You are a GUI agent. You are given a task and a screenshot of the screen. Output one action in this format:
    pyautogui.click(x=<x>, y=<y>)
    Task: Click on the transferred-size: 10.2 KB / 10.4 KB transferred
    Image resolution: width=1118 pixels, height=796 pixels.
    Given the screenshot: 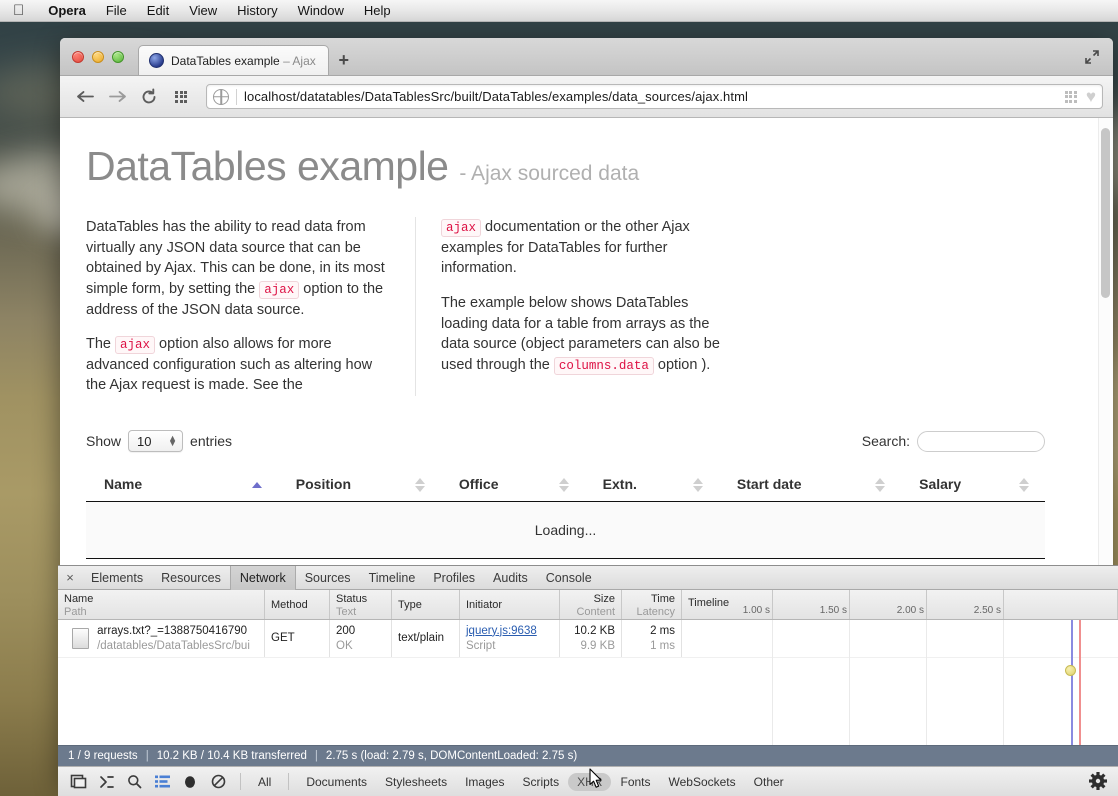 What is the action you would take?
    pyautogui.click(x=231, y=756)
    